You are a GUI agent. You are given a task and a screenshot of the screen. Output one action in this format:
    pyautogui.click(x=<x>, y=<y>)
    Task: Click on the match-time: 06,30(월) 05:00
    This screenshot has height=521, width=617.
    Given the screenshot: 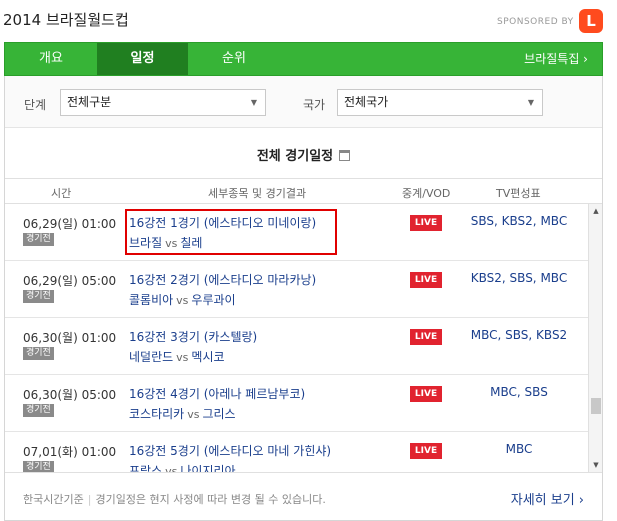 What is the action you would take?
    pyautogui.click(x=70, y=395)
    